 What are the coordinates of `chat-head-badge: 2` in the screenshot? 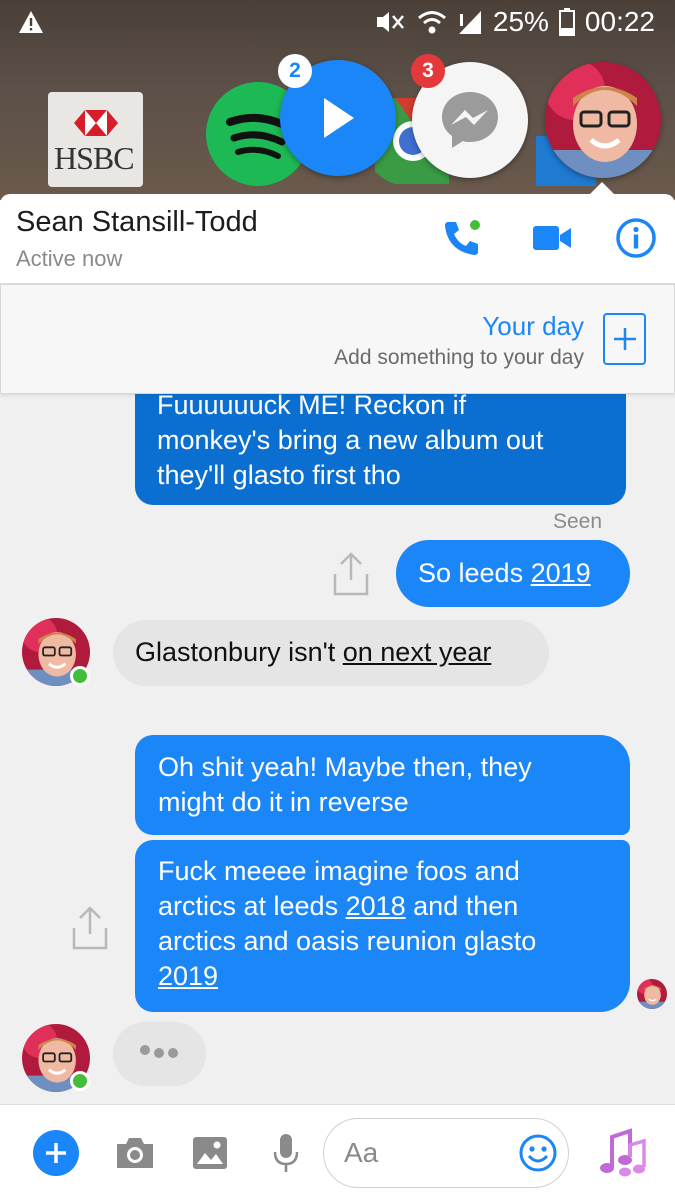 It's located at (295, 71).